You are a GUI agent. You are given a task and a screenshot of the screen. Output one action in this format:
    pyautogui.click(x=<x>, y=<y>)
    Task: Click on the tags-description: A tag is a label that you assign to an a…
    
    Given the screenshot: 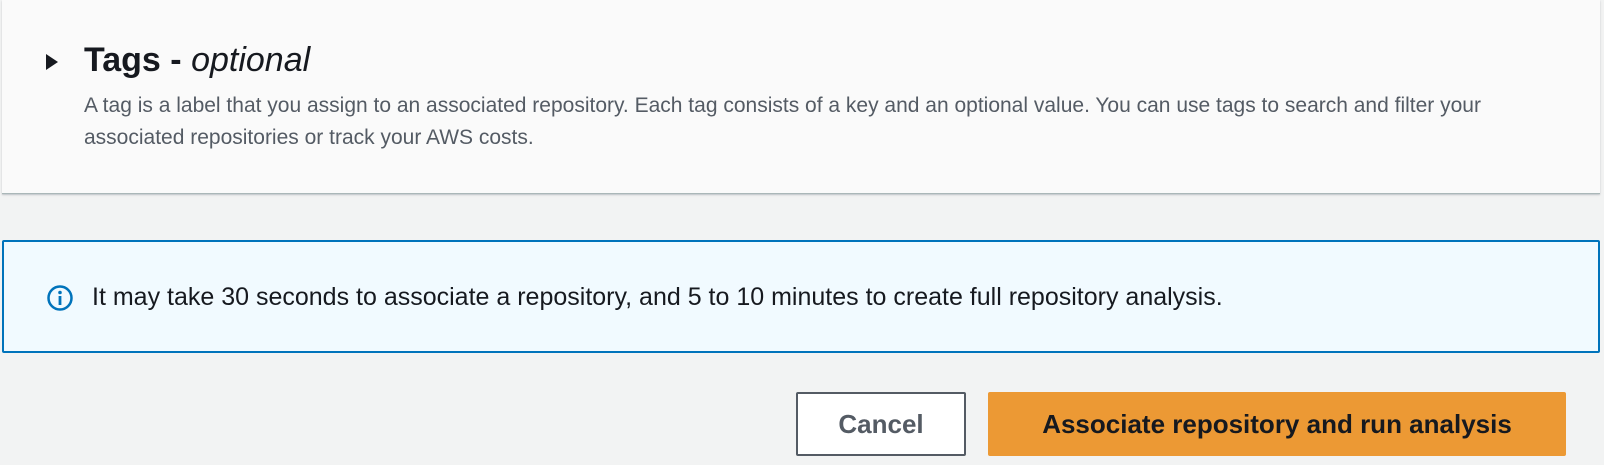 What is the action you would take?
    pyautogui.click(x=782, y=121)
    